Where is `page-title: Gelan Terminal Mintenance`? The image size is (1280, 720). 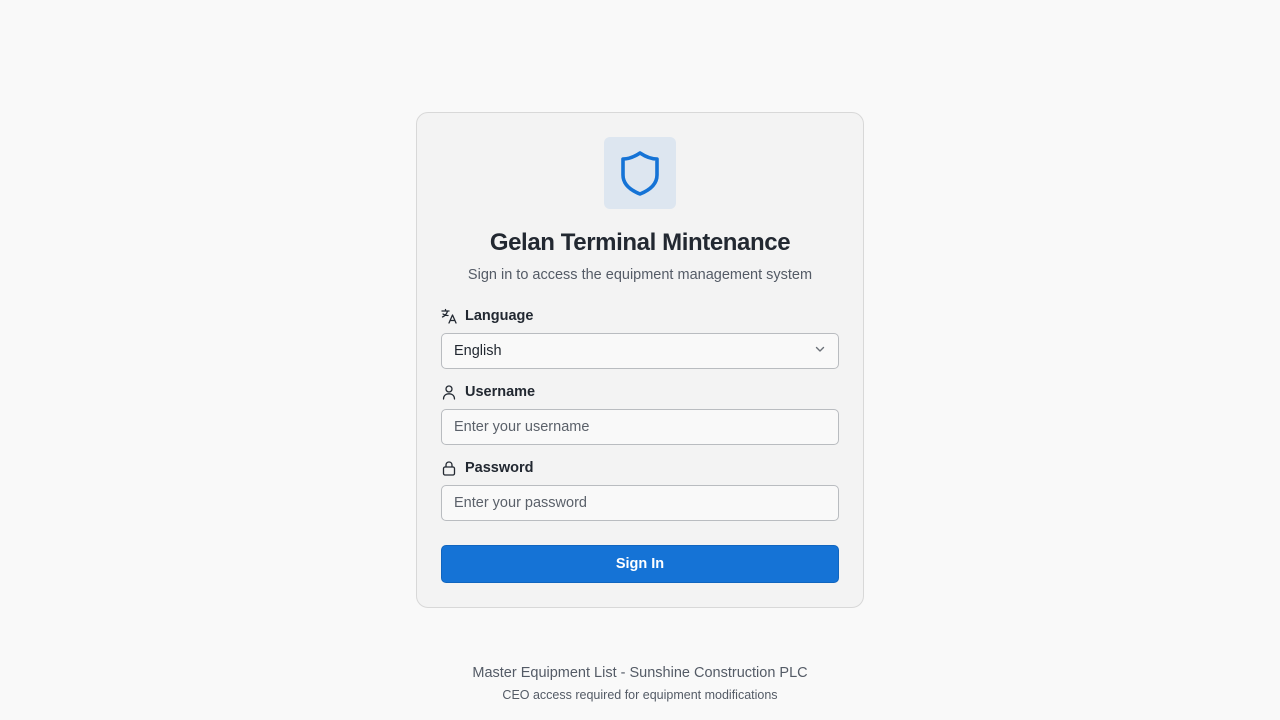
page-title: Gelan Terminal Mintenance is located at coordinates (640, 242).